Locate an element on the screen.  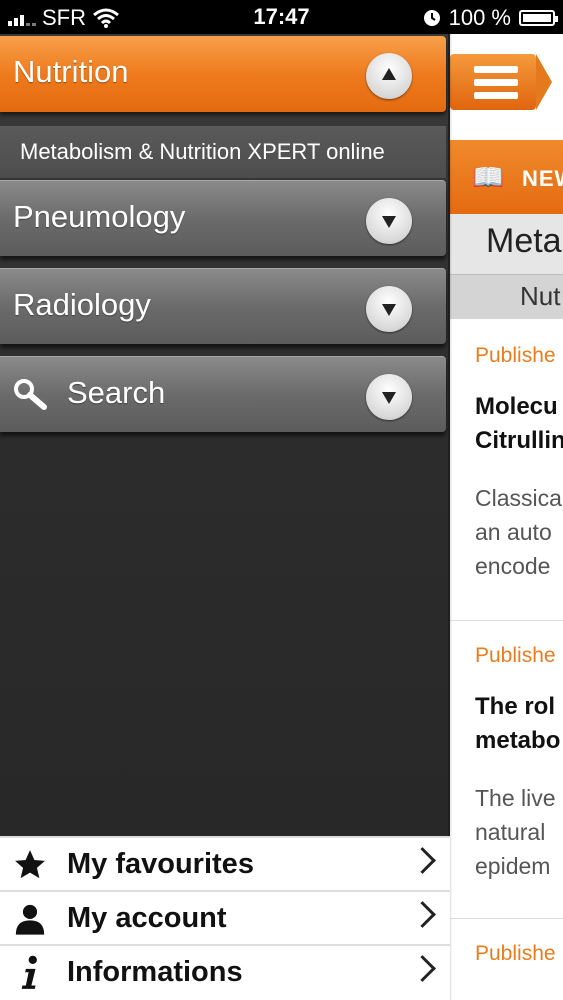
content-title-bar: Meta is located at coordinates (506, 244).